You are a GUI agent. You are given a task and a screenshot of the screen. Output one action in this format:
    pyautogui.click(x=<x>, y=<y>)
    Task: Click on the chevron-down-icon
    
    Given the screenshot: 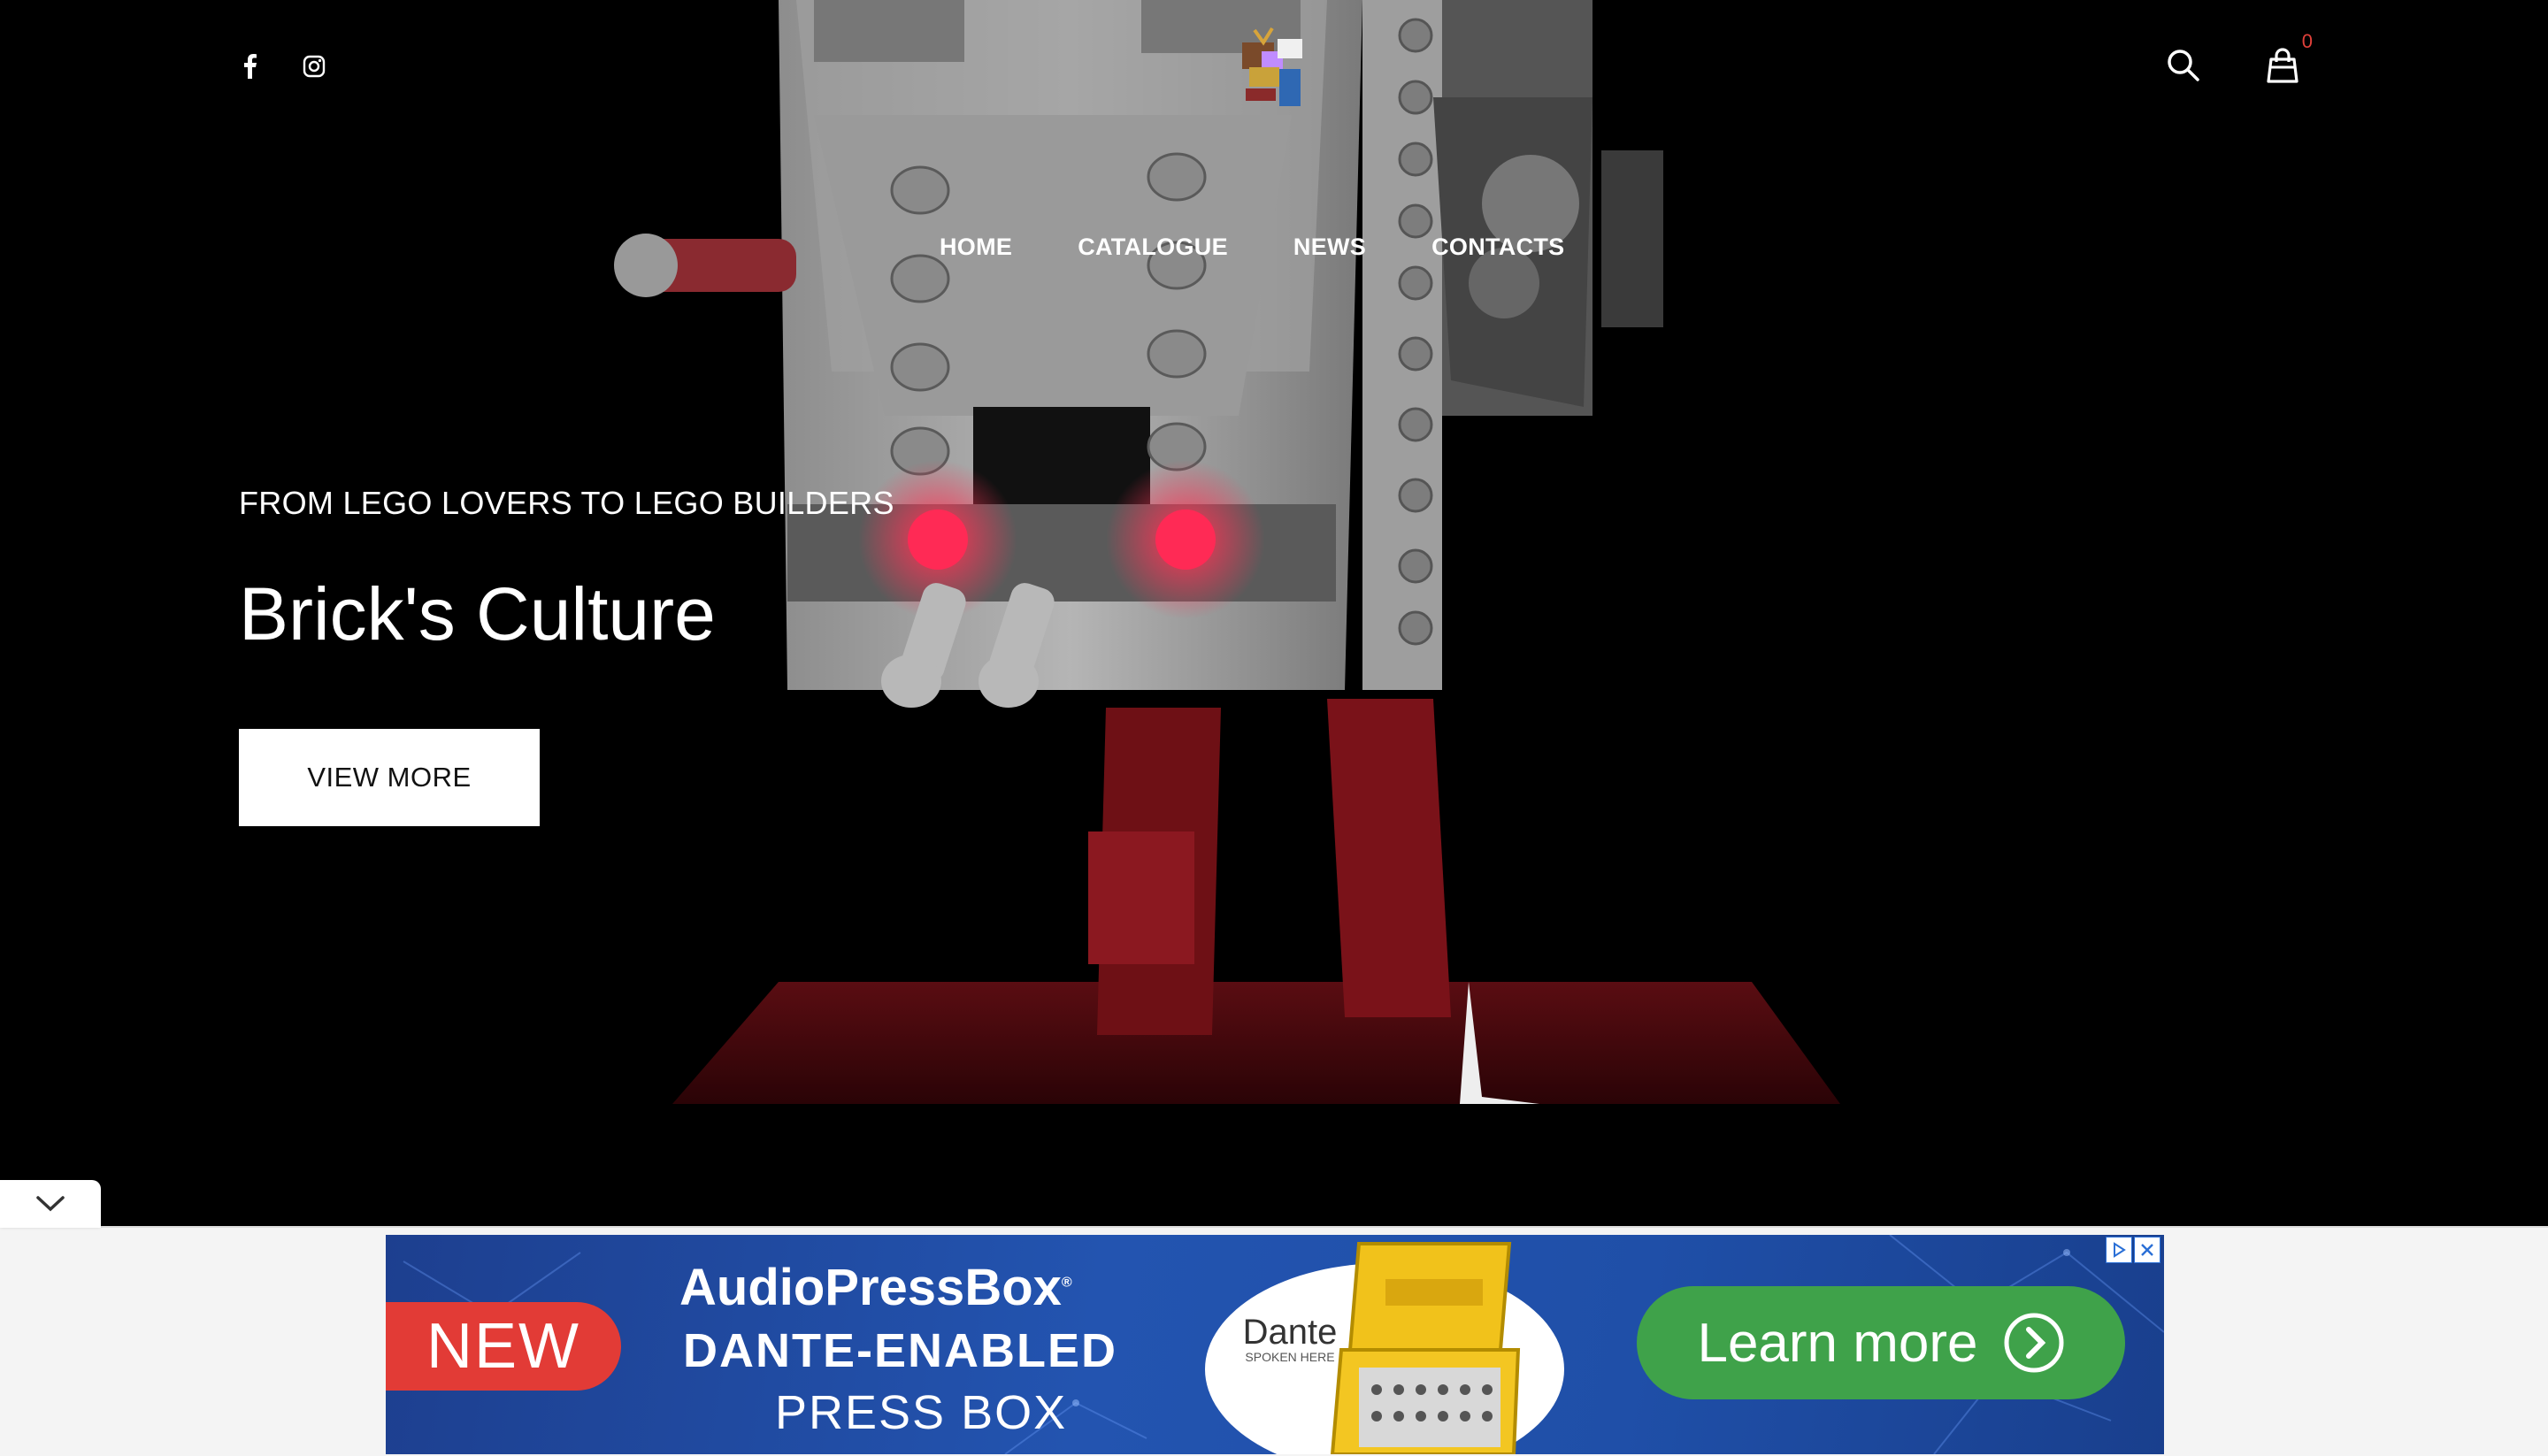 What is the action you would take?
    pyautogui.click(x=50, y=1204)
    